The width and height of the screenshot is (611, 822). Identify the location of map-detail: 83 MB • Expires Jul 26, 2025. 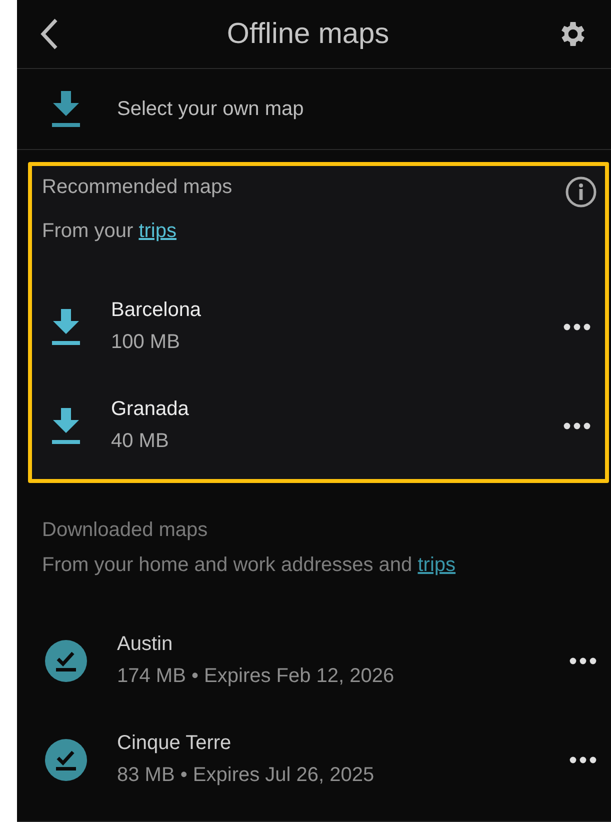
(246, 775).